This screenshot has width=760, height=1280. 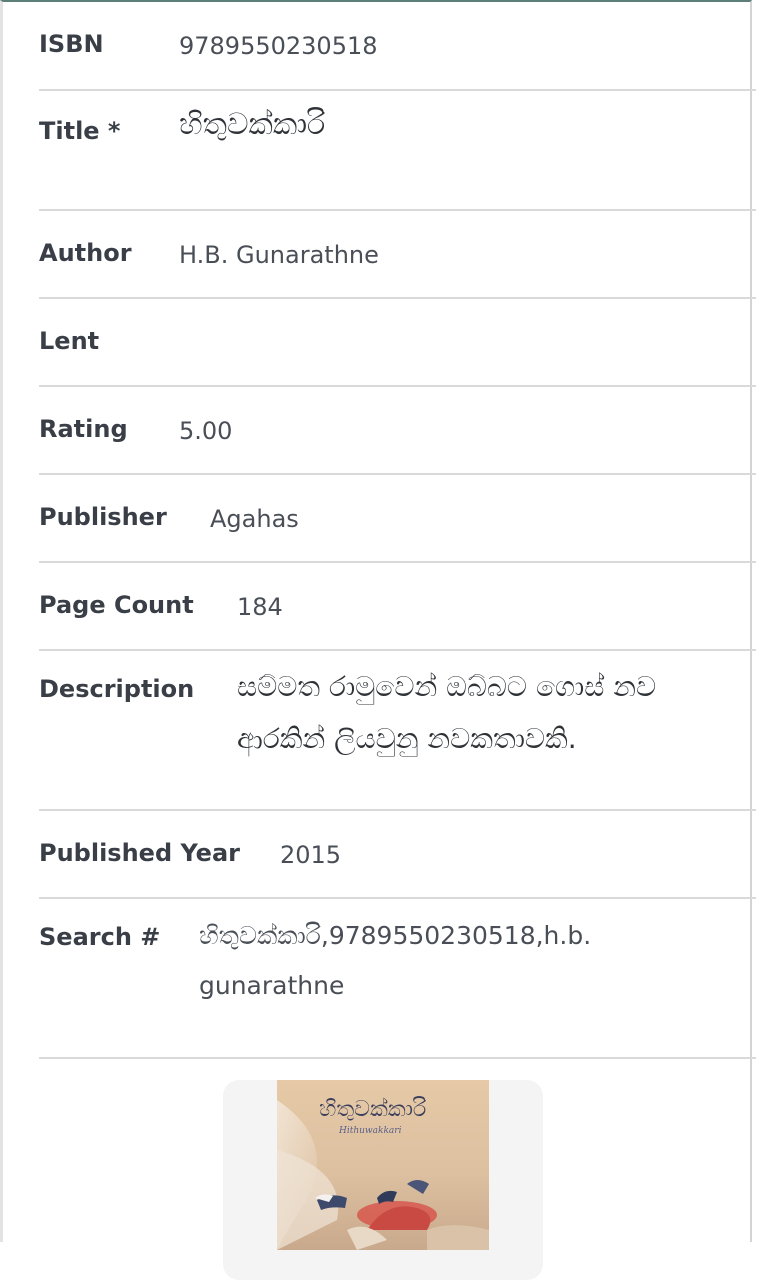 What do you see at coordinates (279, 255) in the screenshot?
I see `author-value: H.B. Gunarathne` at bounding box center [279, 255].